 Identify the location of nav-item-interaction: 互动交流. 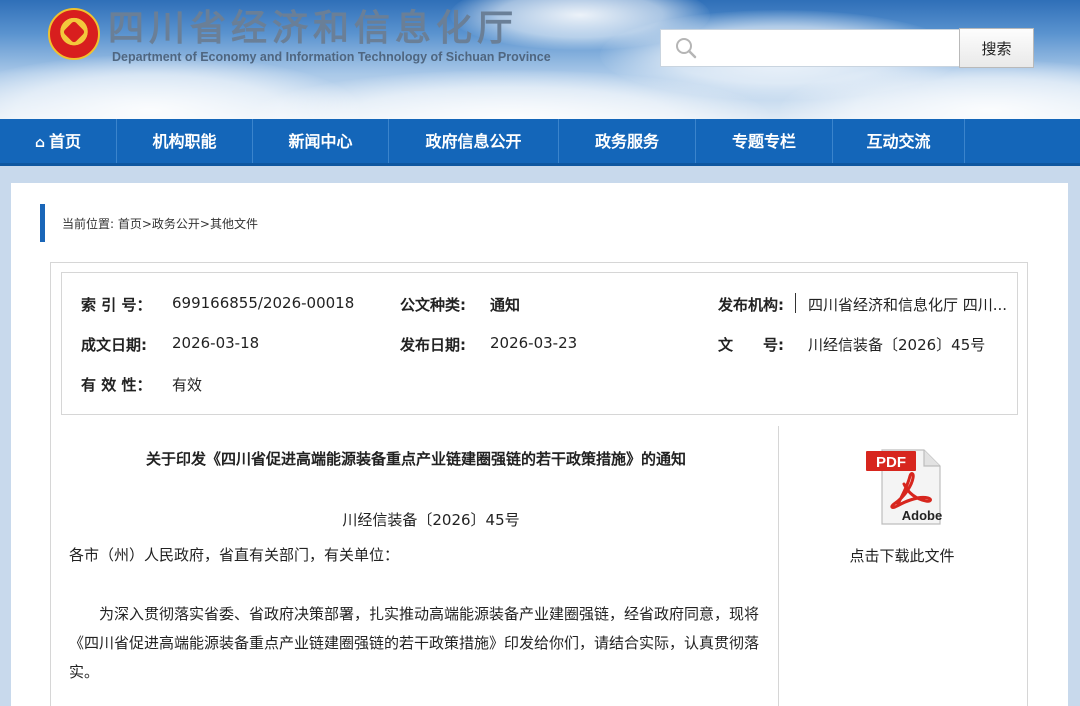
(899, 141).